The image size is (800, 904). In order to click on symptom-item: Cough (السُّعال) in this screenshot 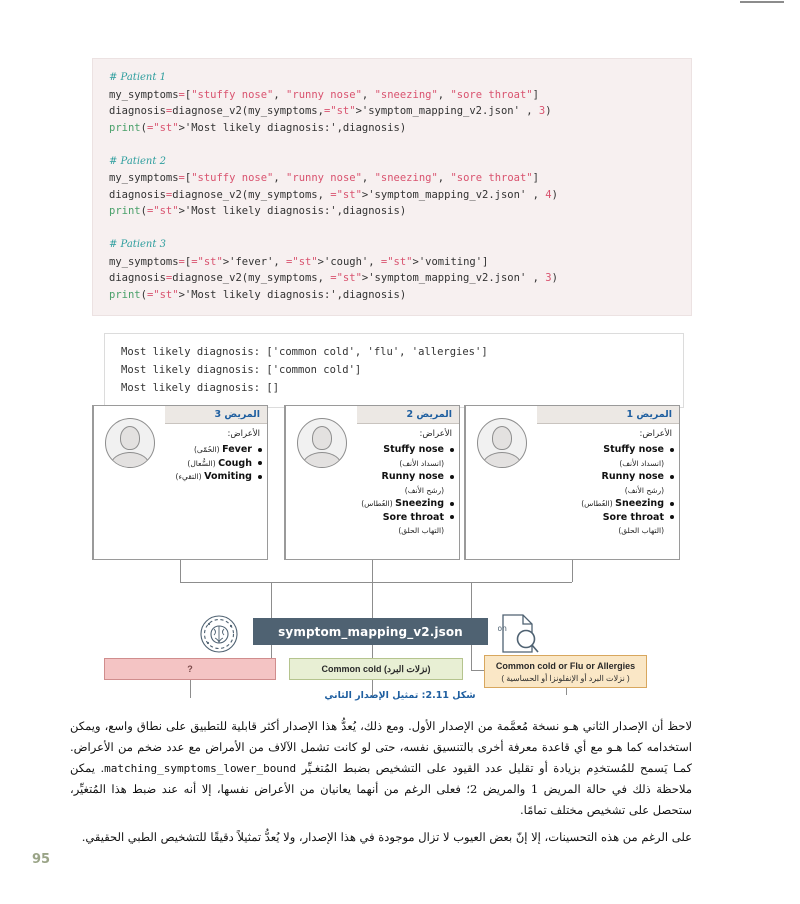, I will do `click(216, 464)`.